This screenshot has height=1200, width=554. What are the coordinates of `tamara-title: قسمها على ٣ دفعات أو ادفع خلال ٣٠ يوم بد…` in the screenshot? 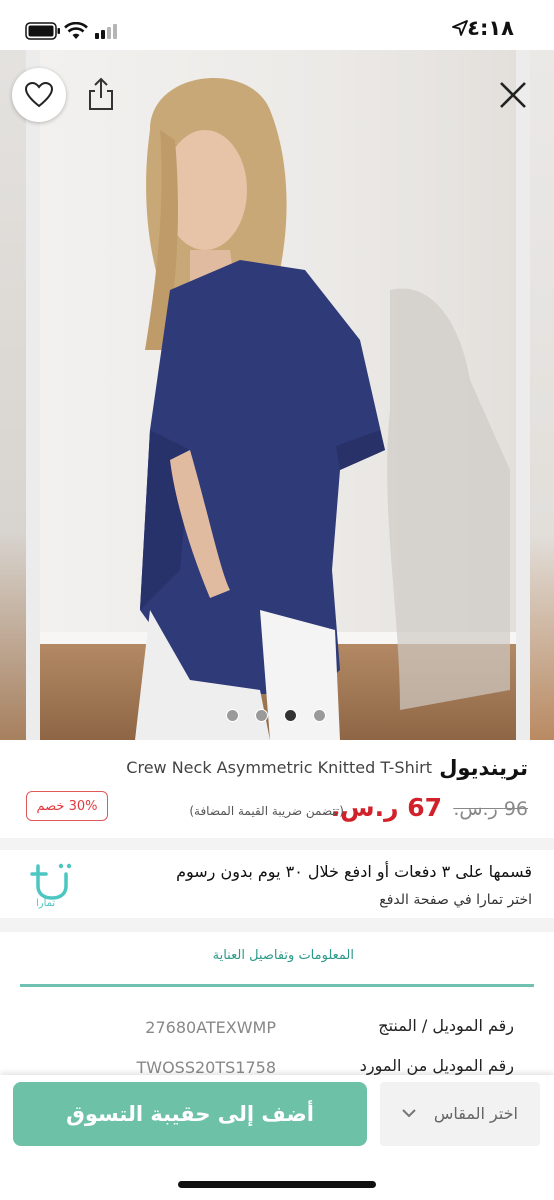 It's located at (354, 871).